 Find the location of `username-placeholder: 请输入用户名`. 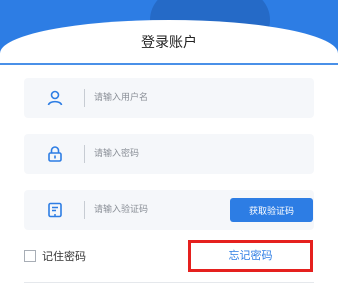

username-placeholder: 请输入用户名 is located at coordinates (121, 98).